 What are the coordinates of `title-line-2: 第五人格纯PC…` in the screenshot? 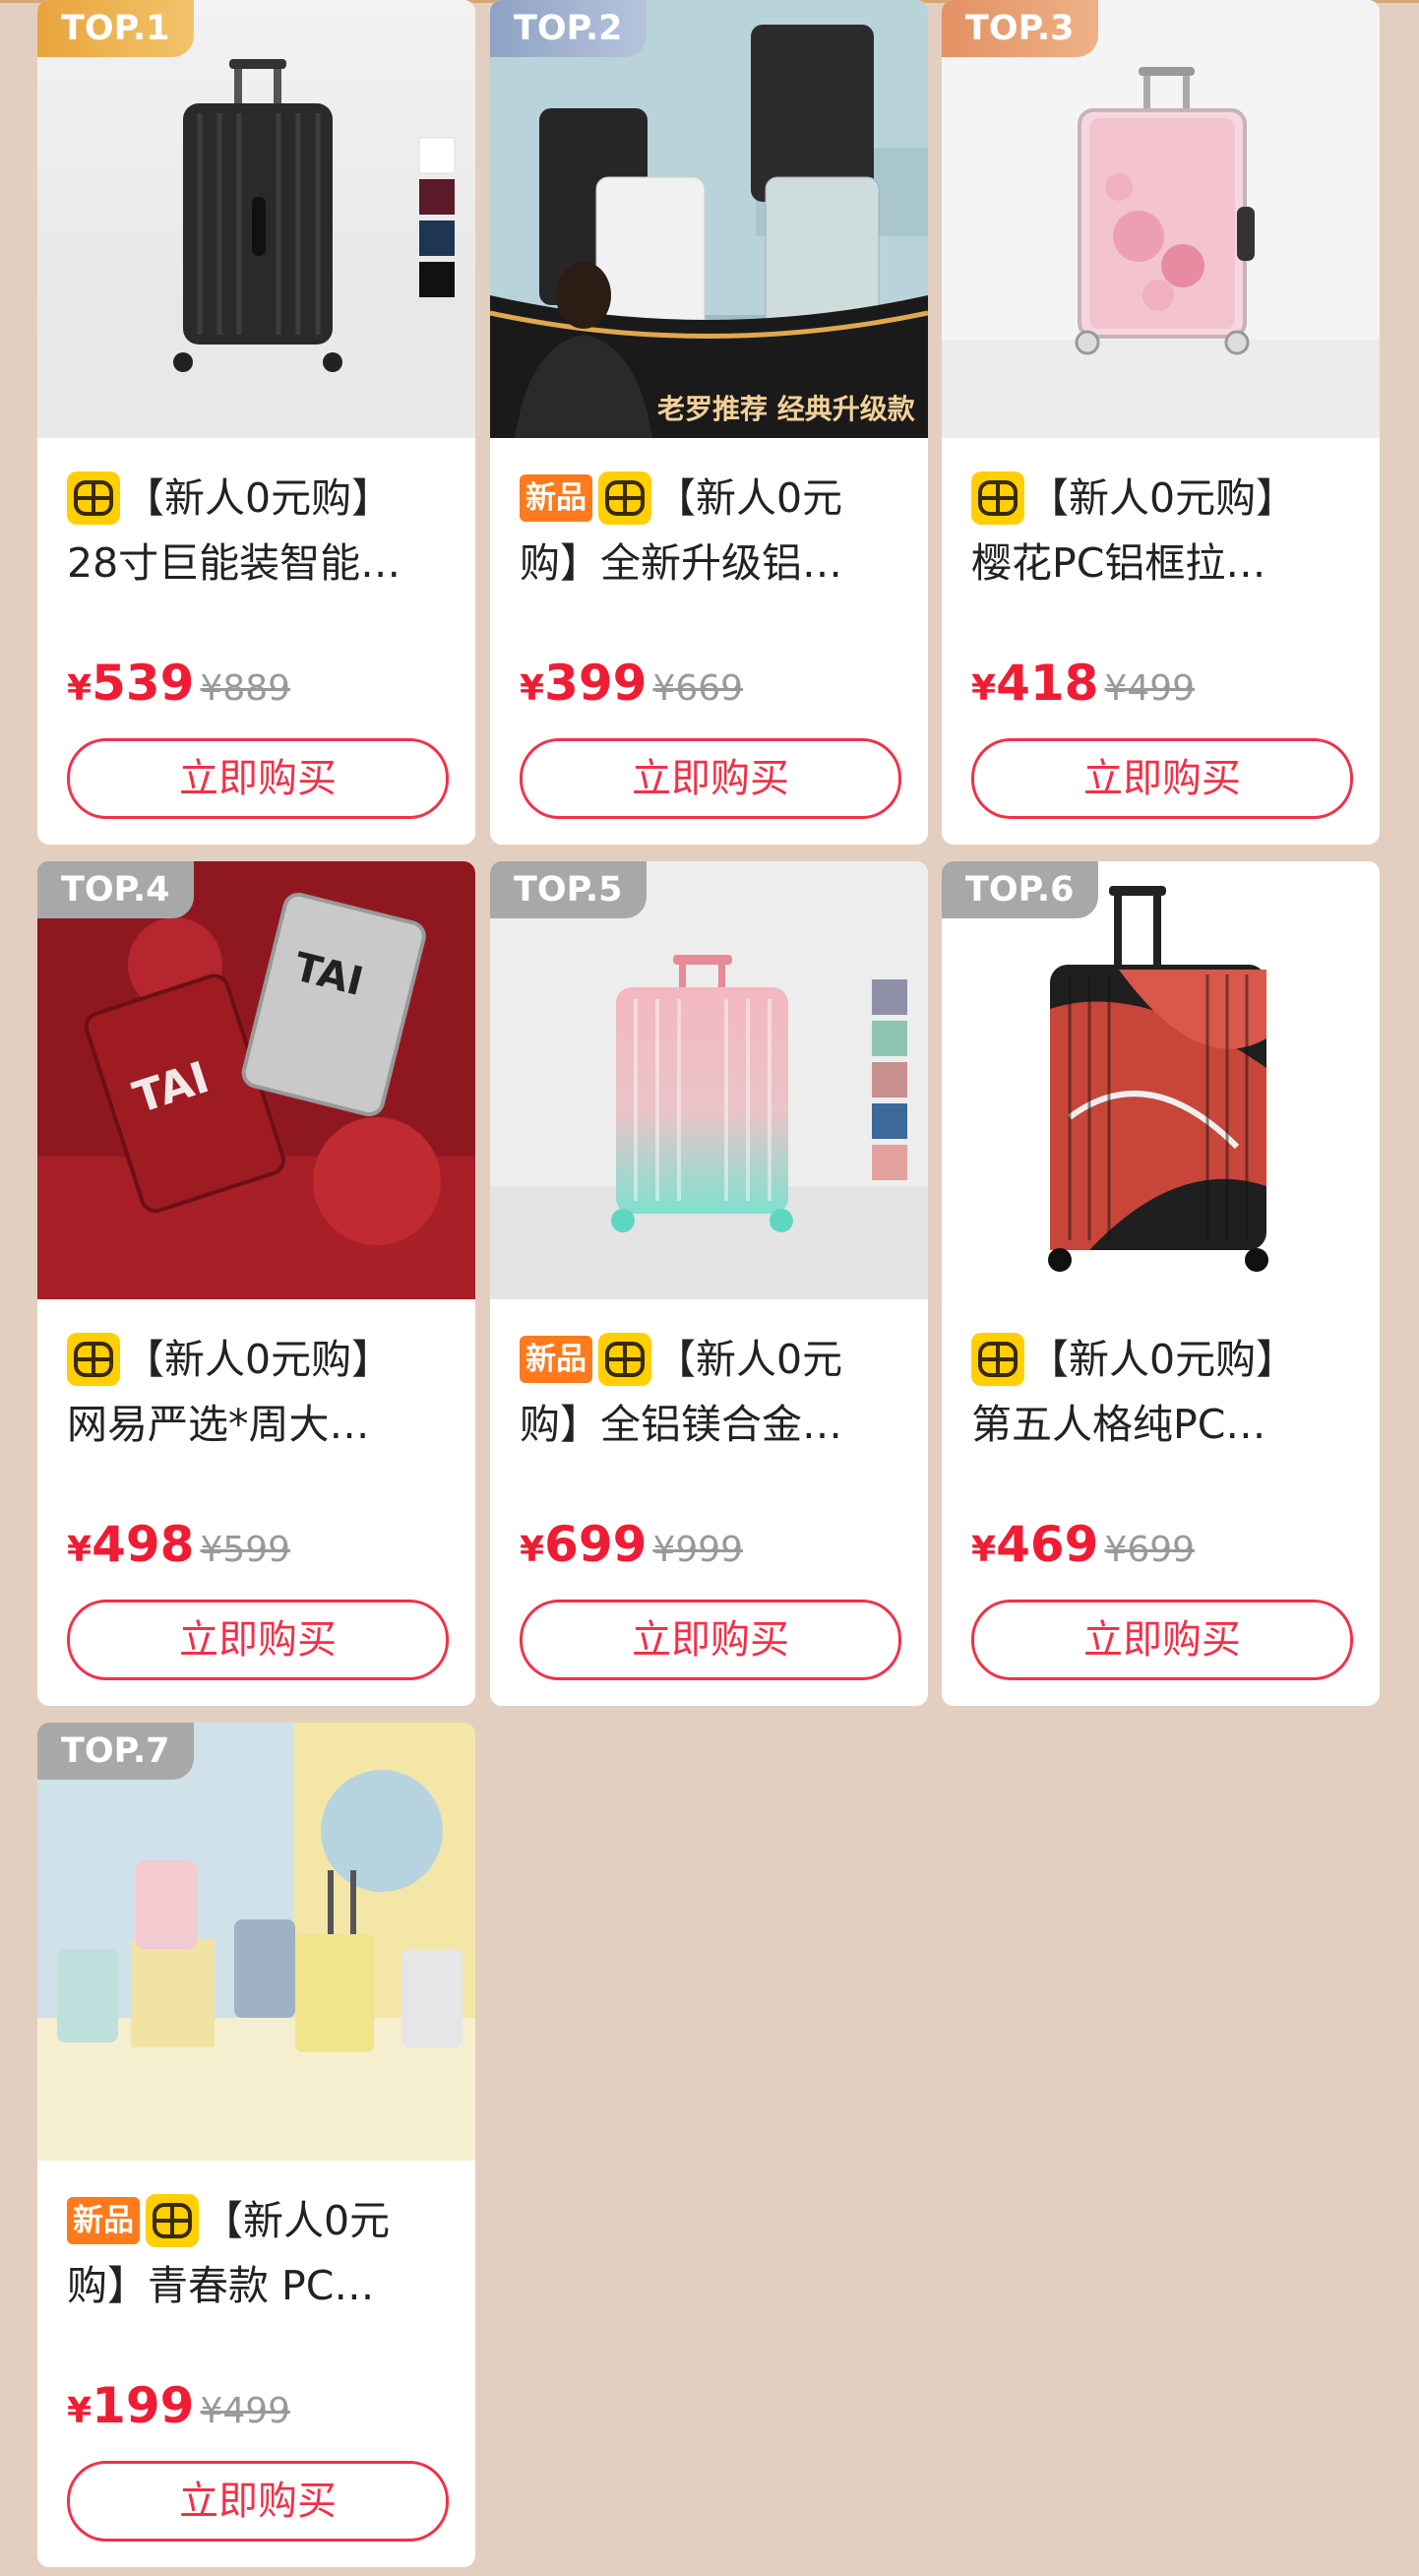 It's located at (1119, 1424).